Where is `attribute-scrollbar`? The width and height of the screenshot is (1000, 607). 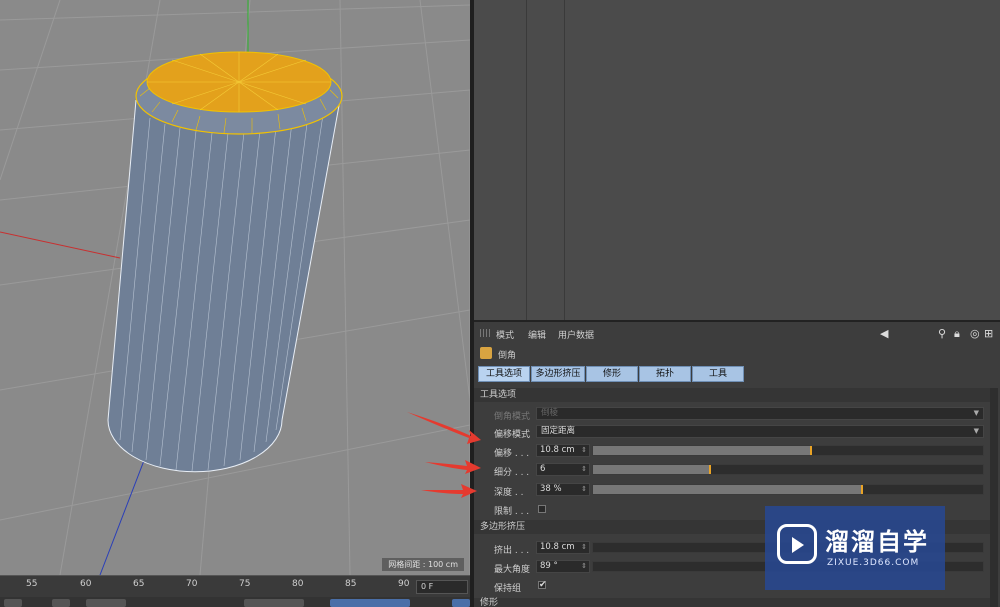 attribute-scrollbar is located at coordinates (994, 497).